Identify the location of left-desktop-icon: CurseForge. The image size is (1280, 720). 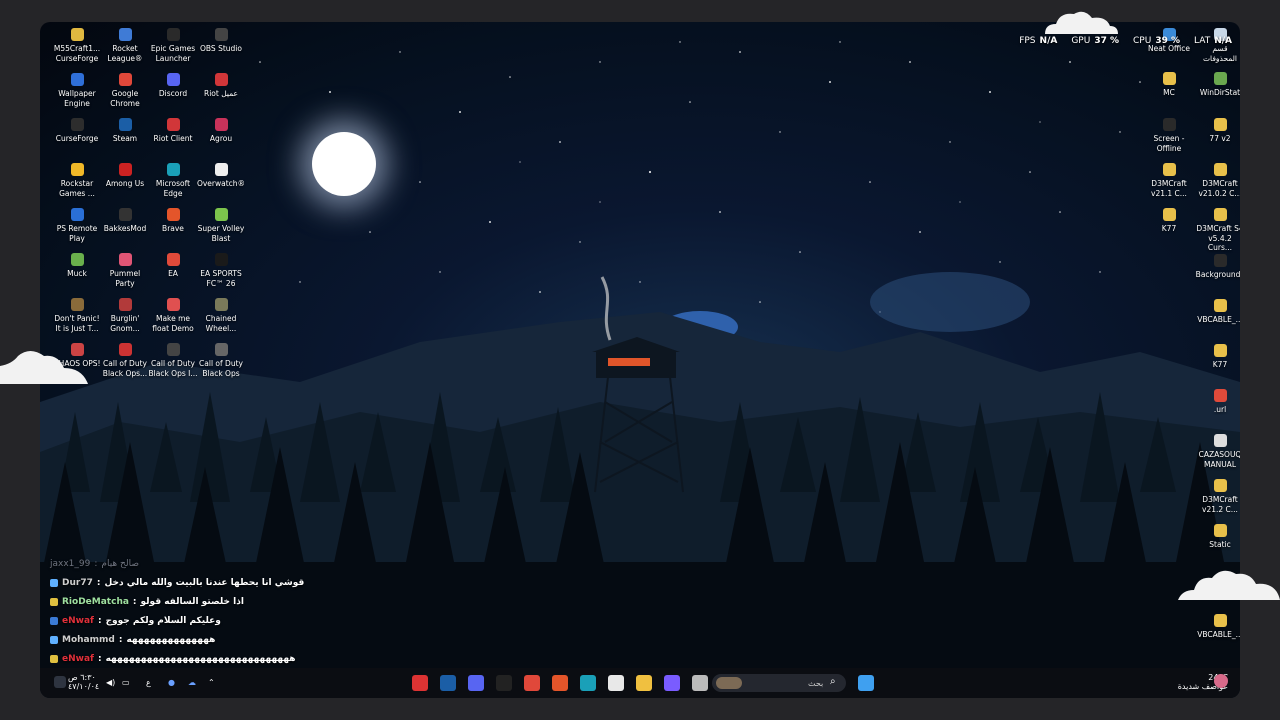
(77, 131).